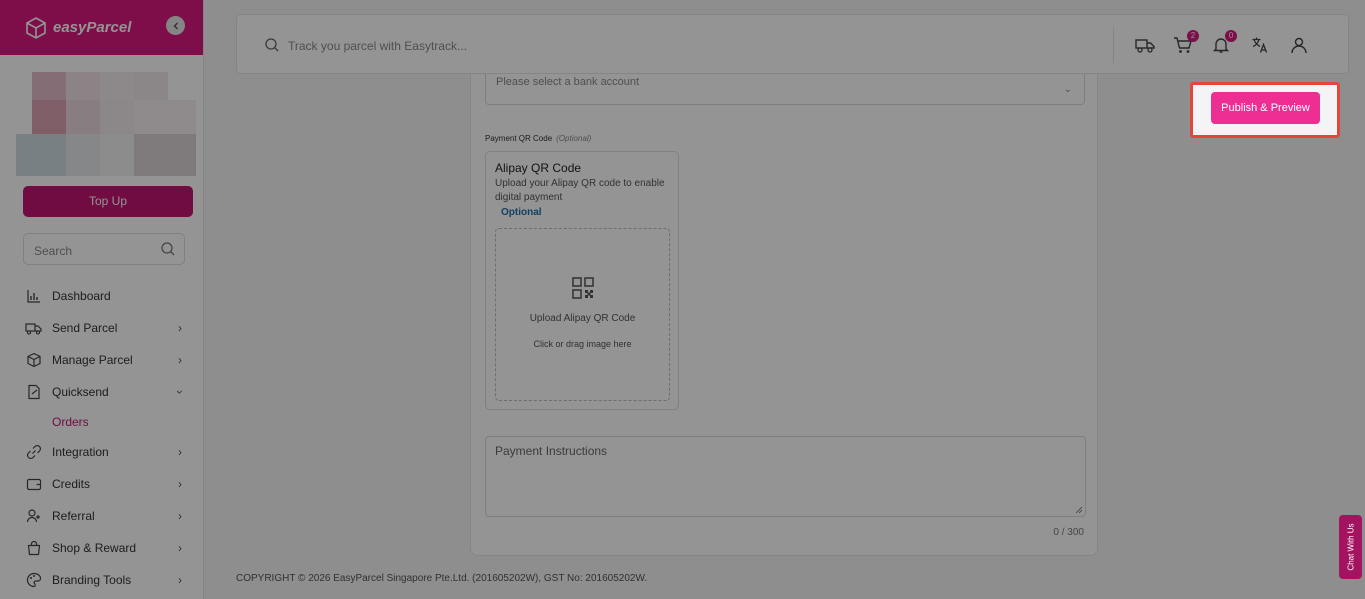 This screenshot has height=599, width=1365. I want to click on alipay-optional-badge: Optional, so click(521, 212).